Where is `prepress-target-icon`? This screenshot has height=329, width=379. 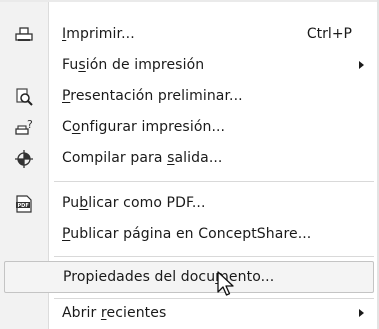 prepress-target-icon is located at coordinates (24, 159).